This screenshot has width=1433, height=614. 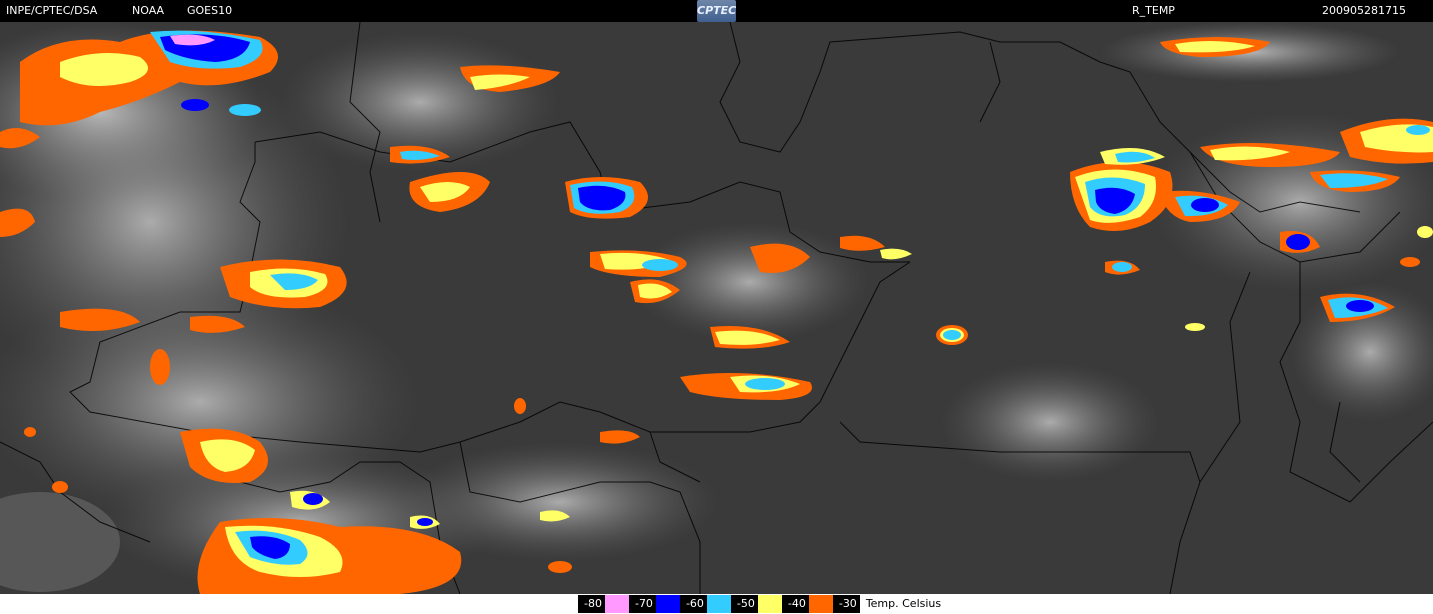 I want to click on source-label: INPE/CPTEC/DSA, so click(x=52, y=10).